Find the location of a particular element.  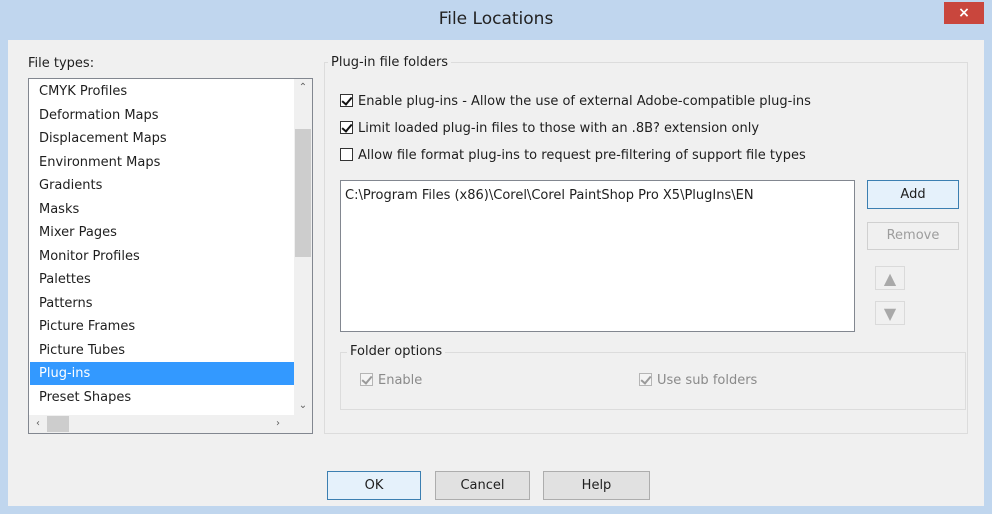

horizontal-scrollbar: ‹ › is located at coordinates (162, 424).